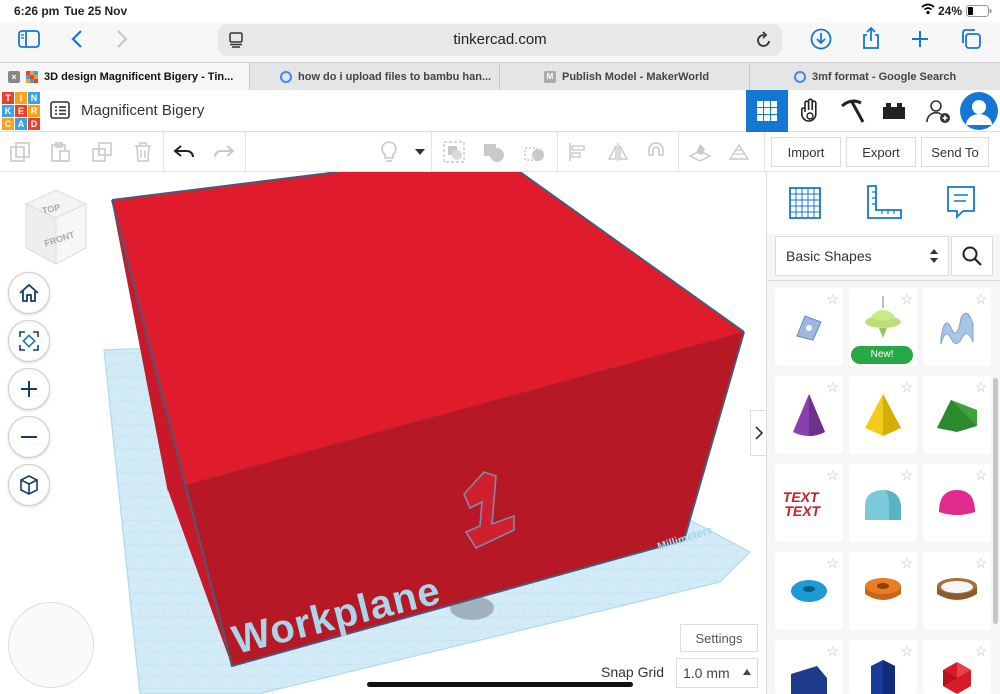  I want to click on group-button, so click(454, 152).